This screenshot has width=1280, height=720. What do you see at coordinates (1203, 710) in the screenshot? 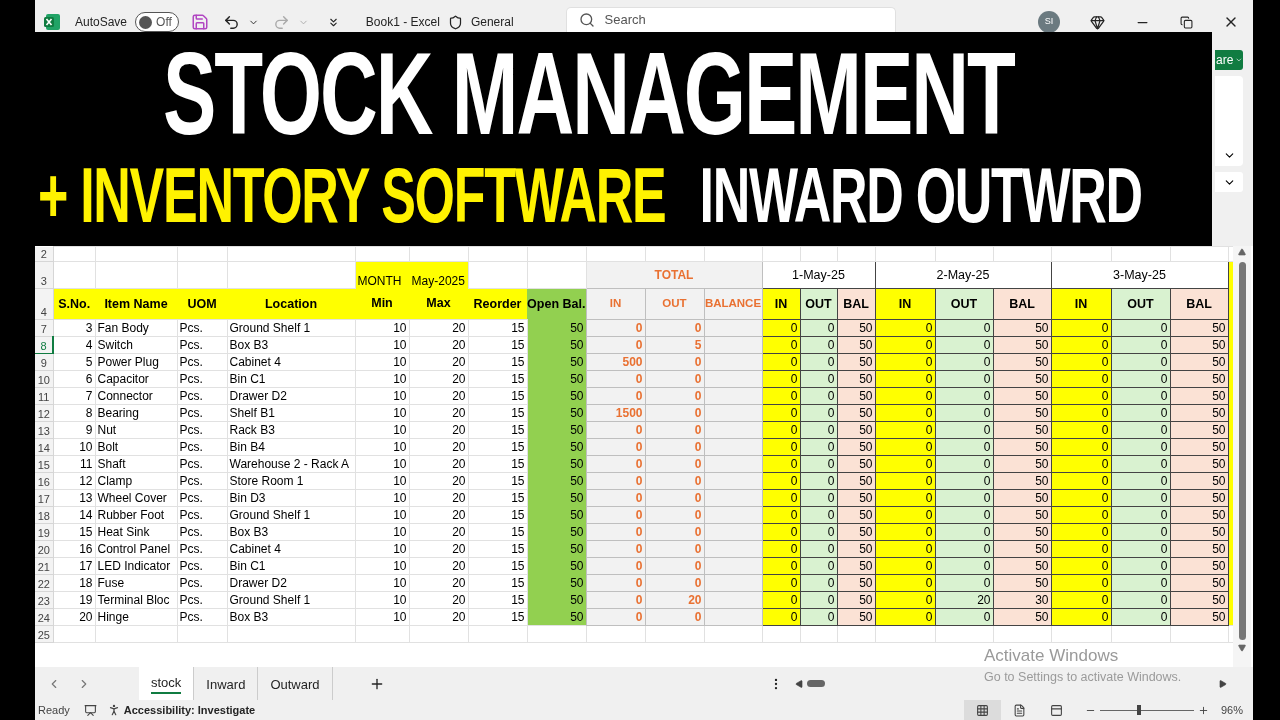
I see `zoom-in-icon` at bounding box center [1203, 710].